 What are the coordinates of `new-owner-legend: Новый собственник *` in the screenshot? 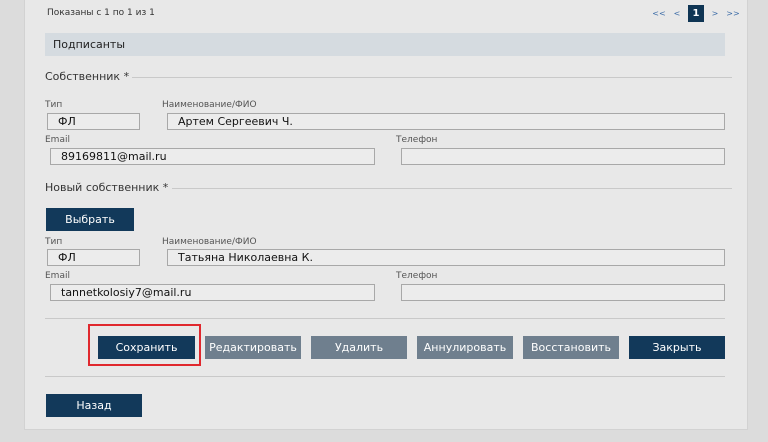 It's located at (107, 187).